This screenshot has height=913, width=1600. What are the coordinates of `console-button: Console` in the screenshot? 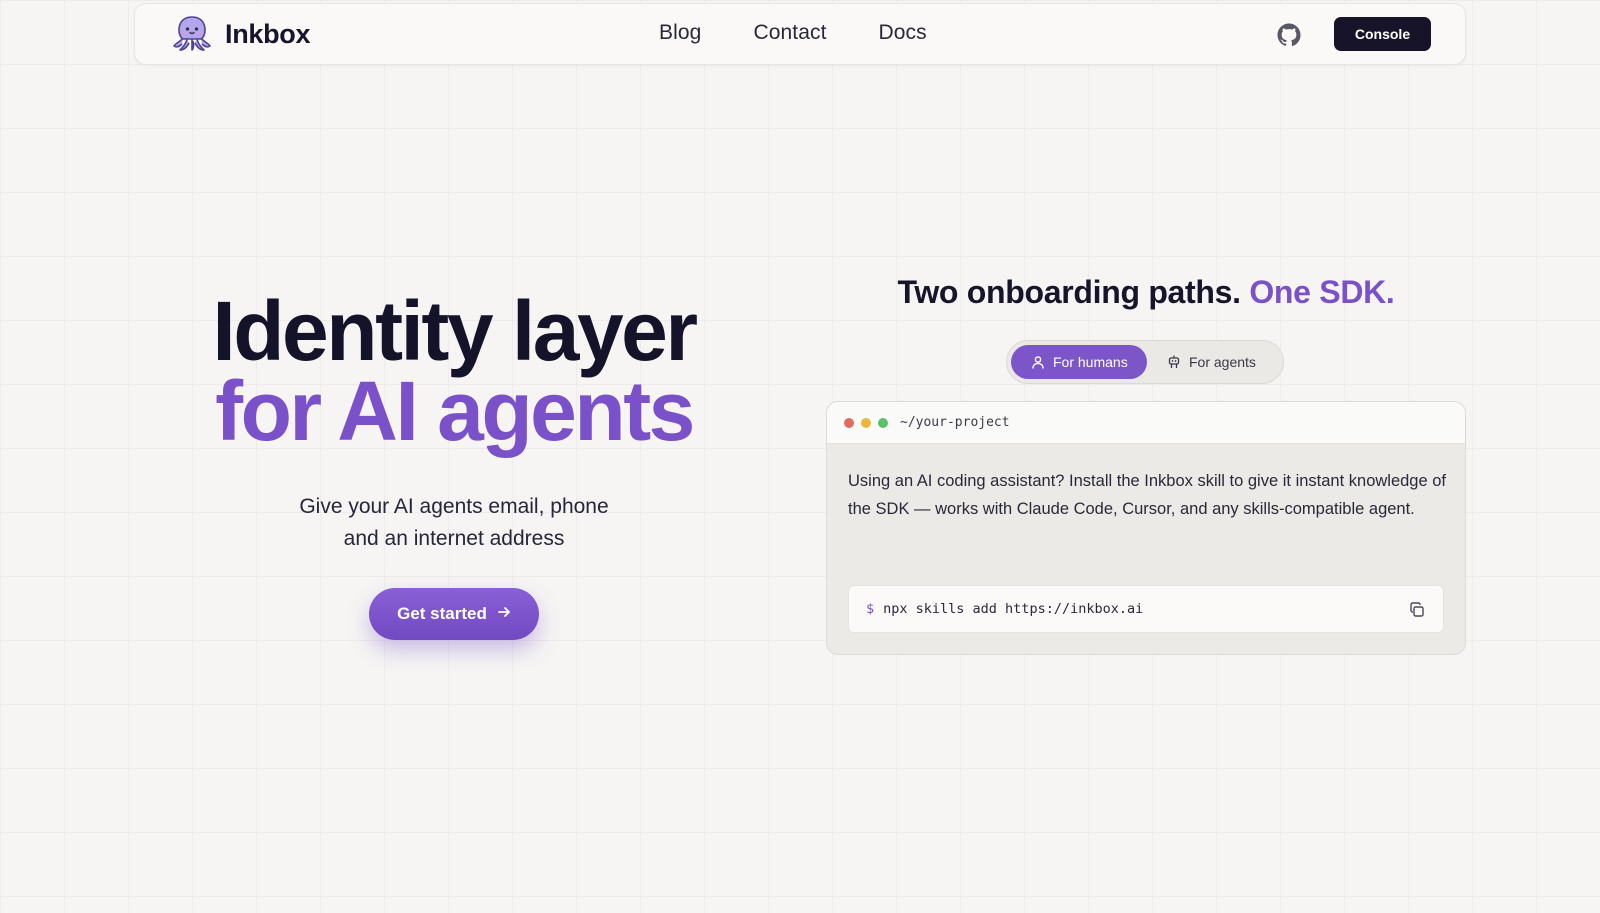 It's located at (1382, 34).